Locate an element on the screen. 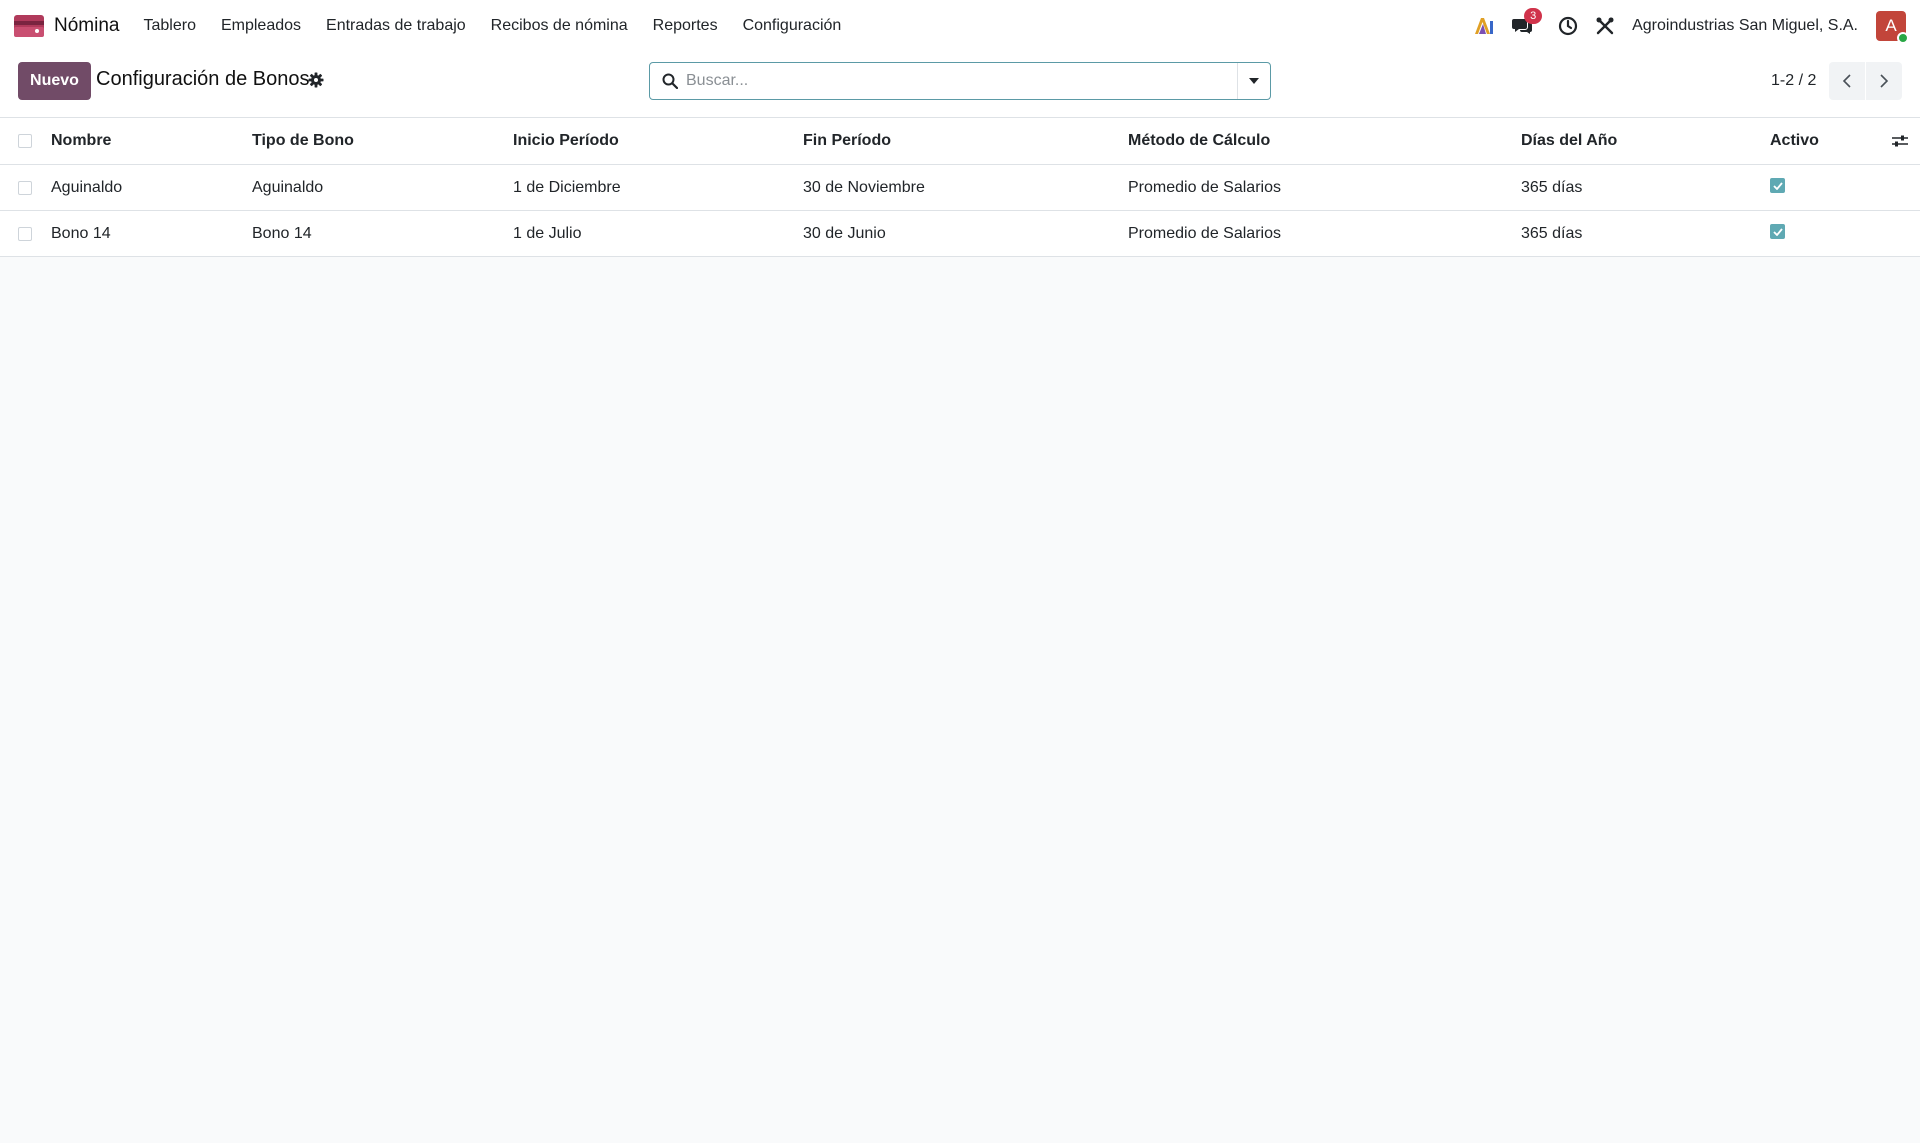  search-input is located at coordinates (961, 81).